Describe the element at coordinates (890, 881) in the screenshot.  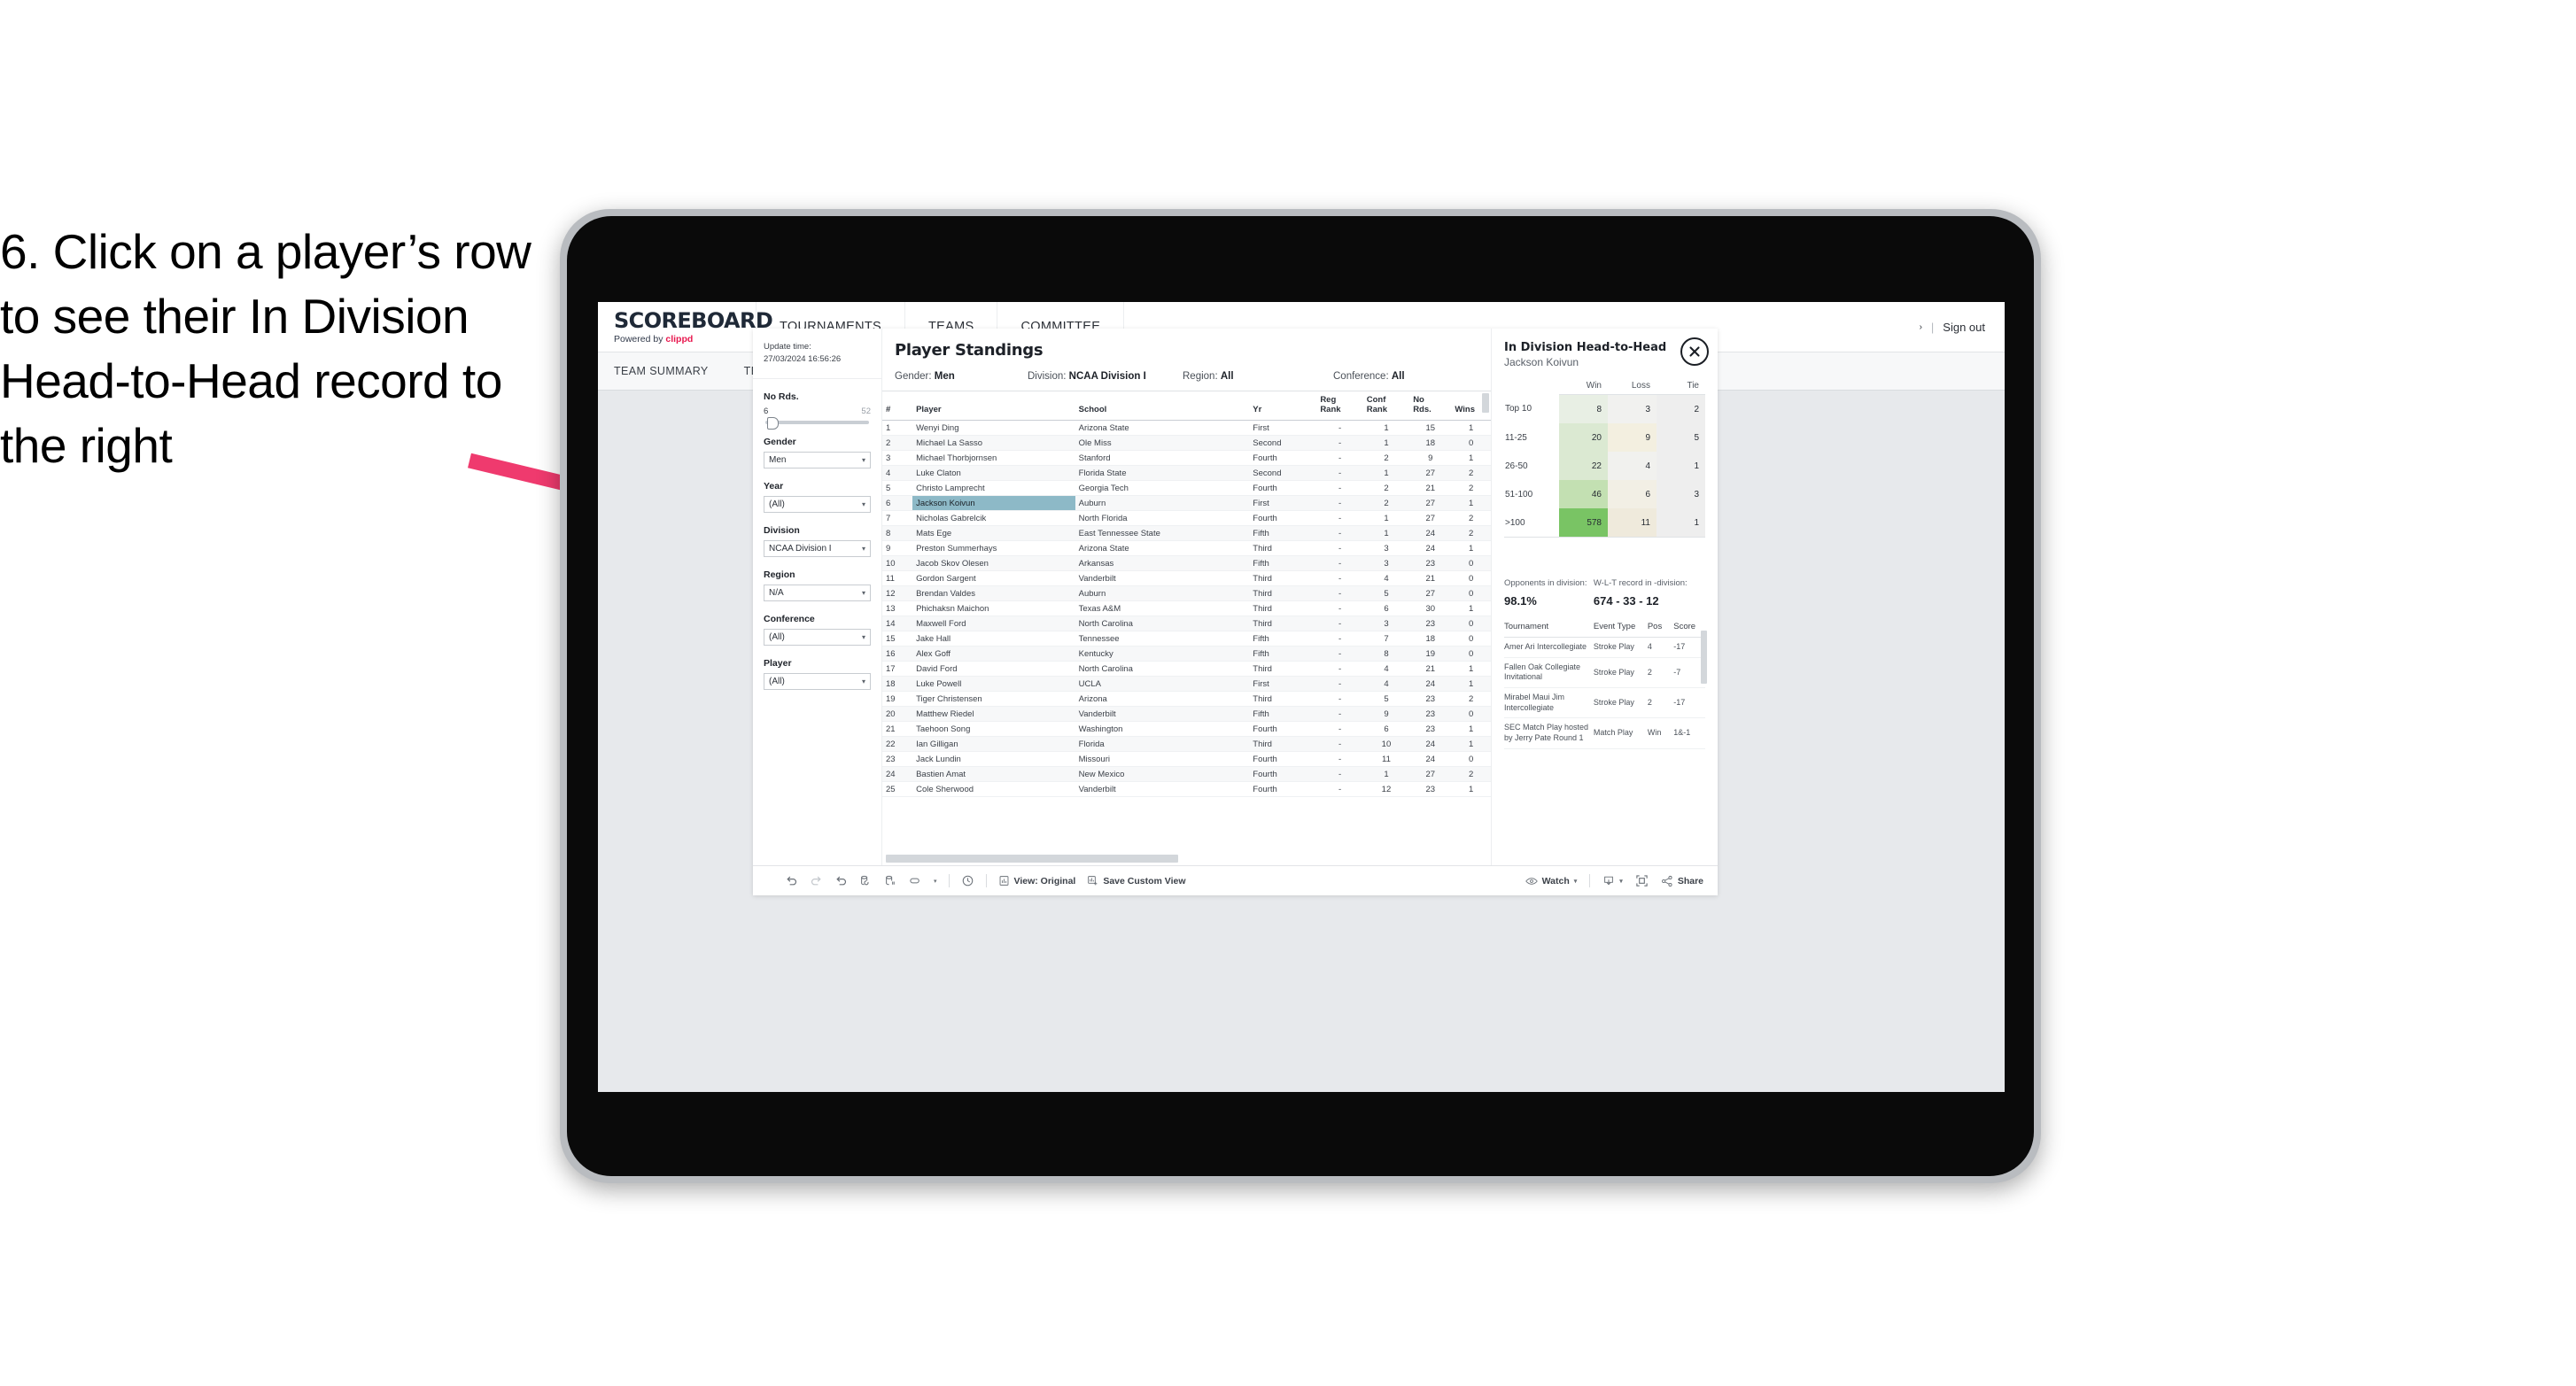
I see `pause-data-icon` at that location.